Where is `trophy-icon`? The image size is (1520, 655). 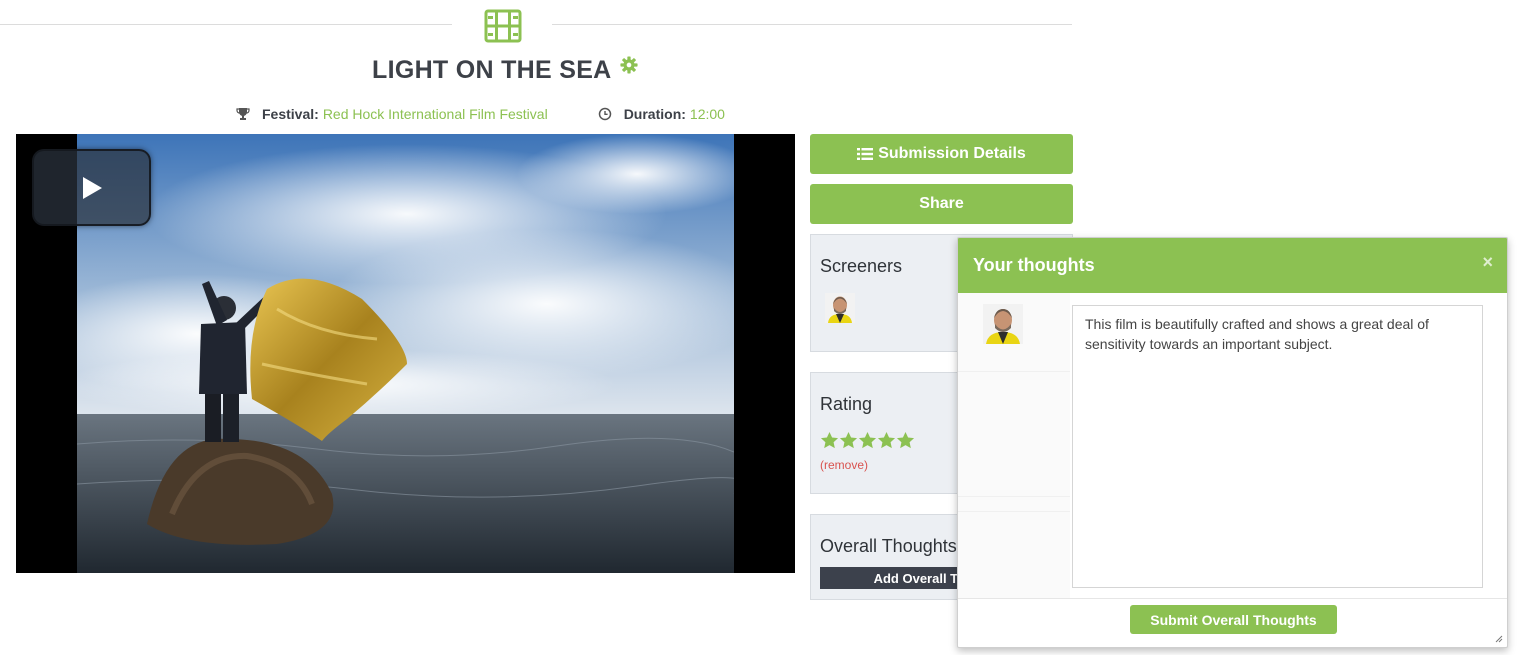 trophy-icon is located at coordinates (243, 114).